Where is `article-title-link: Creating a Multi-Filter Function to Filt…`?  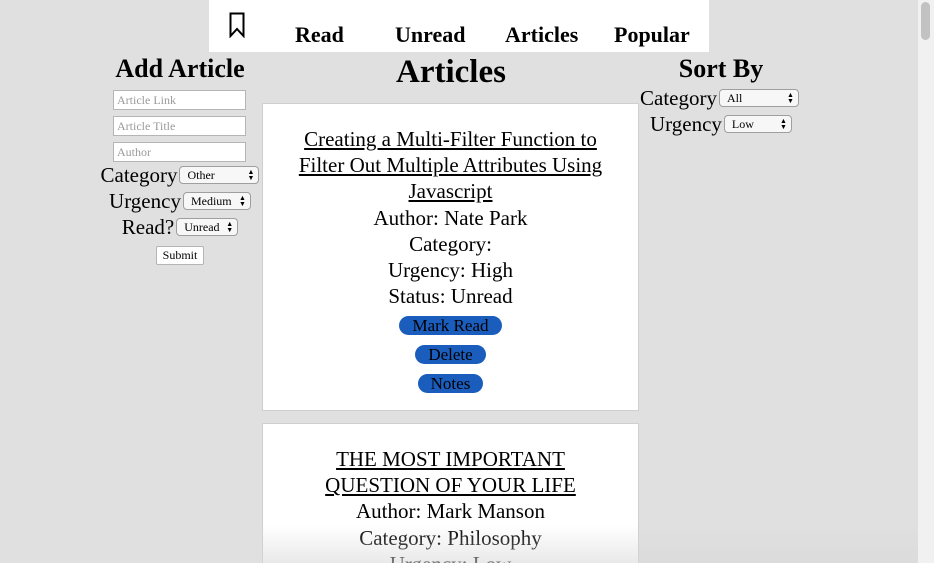 article-title-link: Creating a Multi-Filter Function to Filt… is located at coordinates (450, 165).